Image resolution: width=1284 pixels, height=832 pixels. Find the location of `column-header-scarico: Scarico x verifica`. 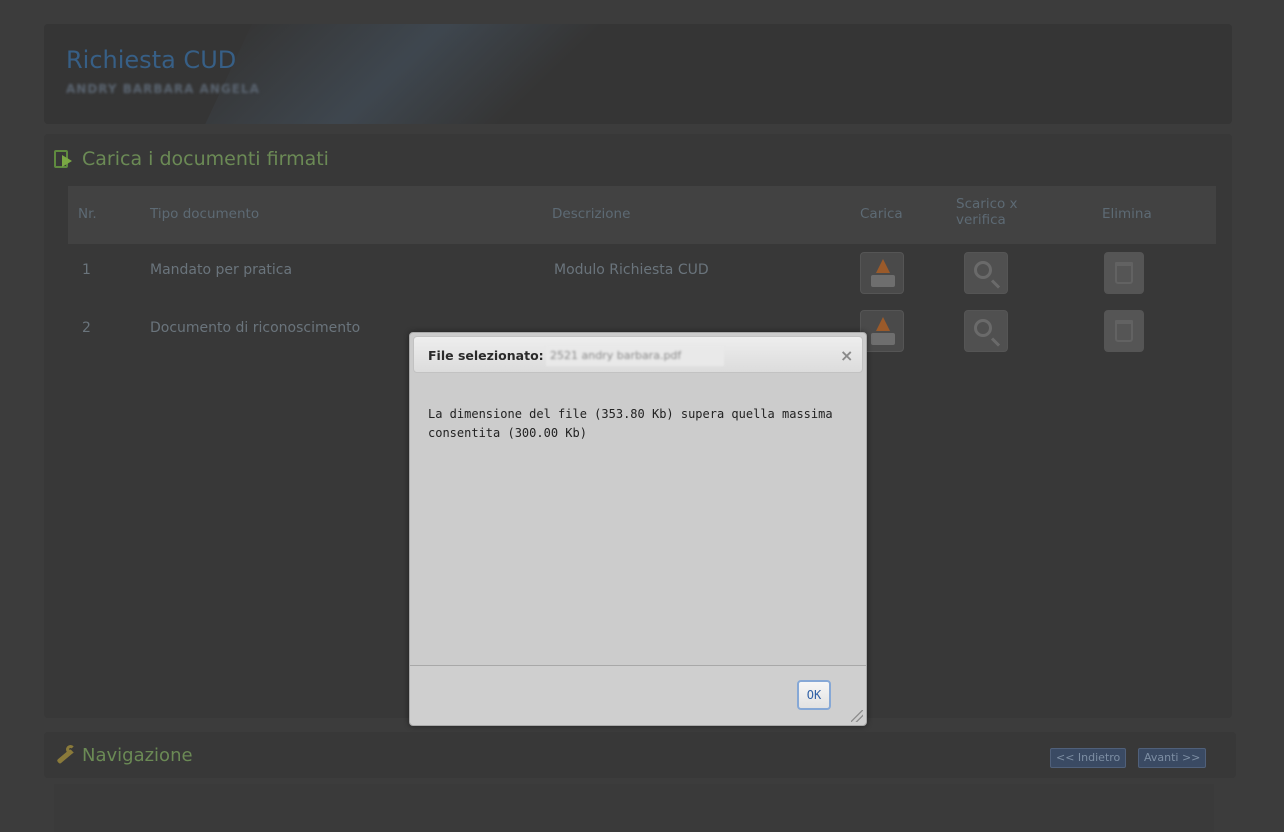

column-header-scarico: Scarico x verifica is located at coordinates (987, 212).